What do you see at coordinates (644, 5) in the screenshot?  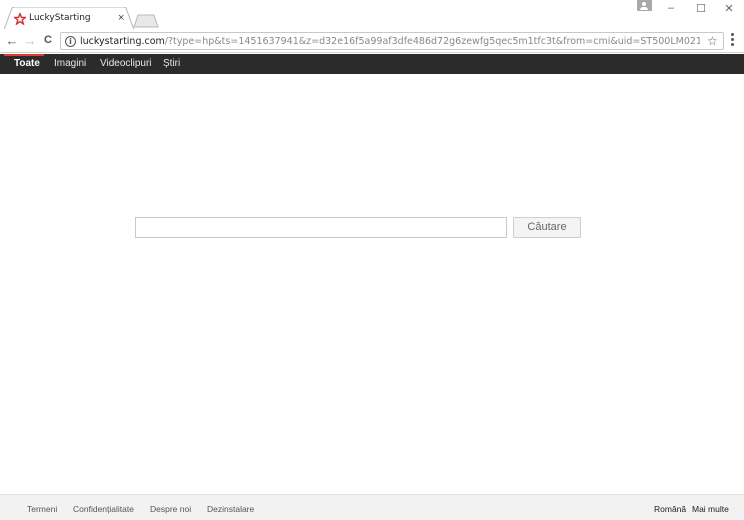 I see `profile-icon` at bounding box center [644, 5].